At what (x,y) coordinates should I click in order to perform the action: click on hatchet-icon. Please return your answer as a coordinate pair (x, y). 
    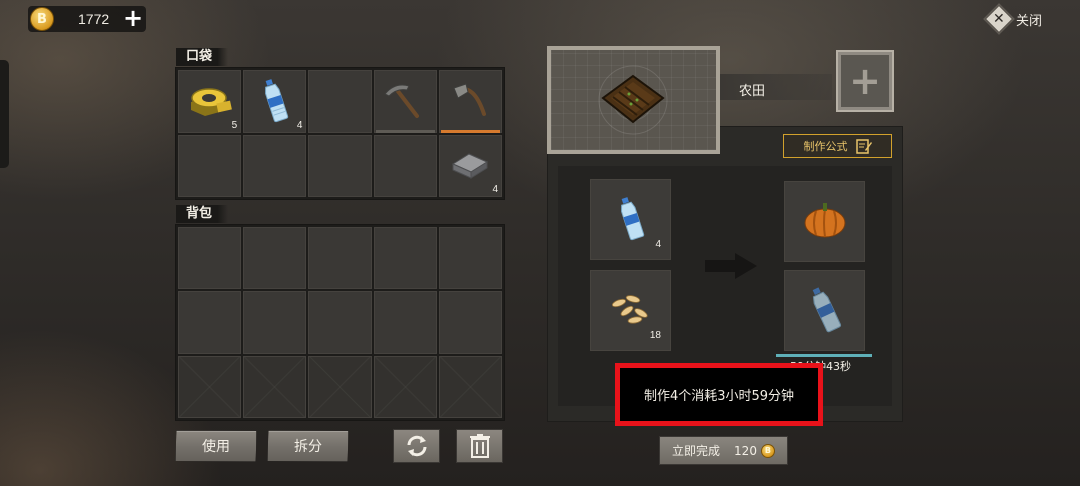
    Looking at the image, I should click on (470, 99).